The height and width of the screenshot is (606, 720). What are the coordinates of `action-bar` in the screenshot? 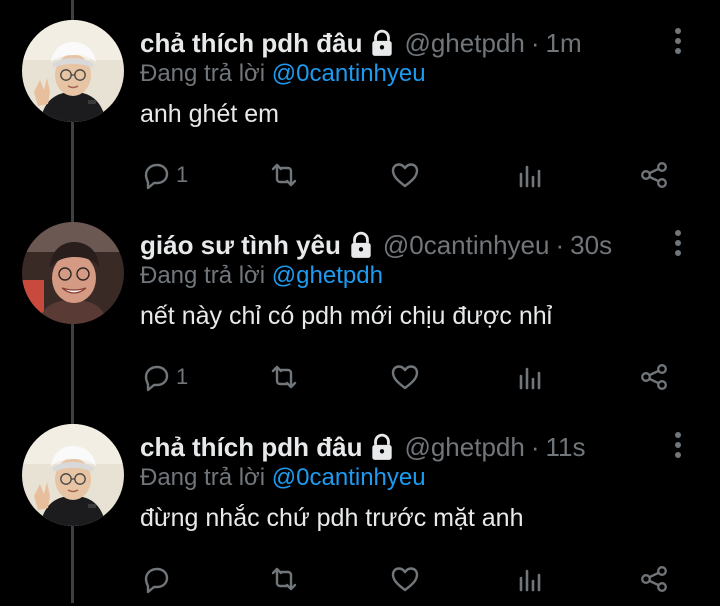 It's located at (410, 579).